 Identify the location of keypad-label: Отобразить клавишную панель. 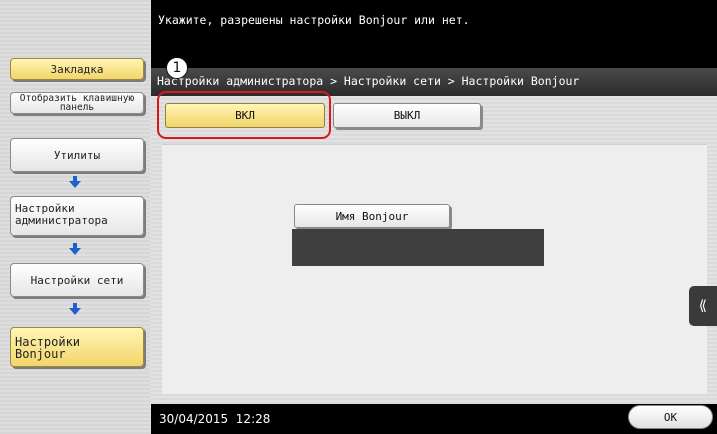
(77, 103).